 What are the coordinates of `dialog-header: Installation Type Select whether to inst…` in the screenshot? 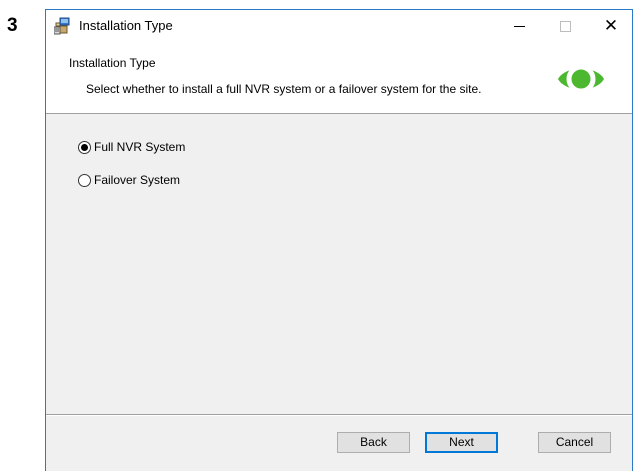 It's located at (339, 78).